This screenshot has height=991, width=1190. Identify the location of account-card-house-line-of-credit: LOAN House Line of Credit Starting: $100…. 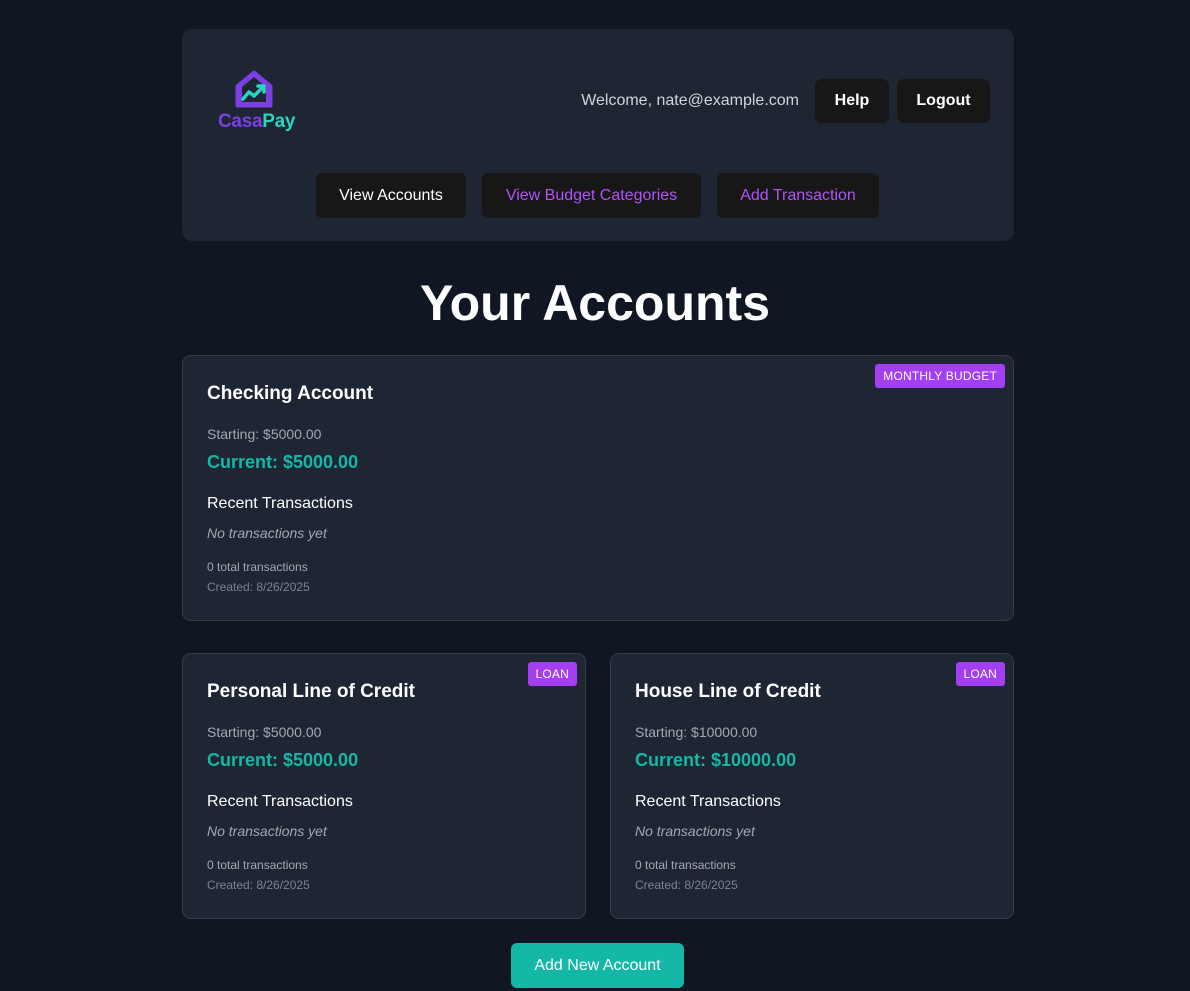
(812, 786).